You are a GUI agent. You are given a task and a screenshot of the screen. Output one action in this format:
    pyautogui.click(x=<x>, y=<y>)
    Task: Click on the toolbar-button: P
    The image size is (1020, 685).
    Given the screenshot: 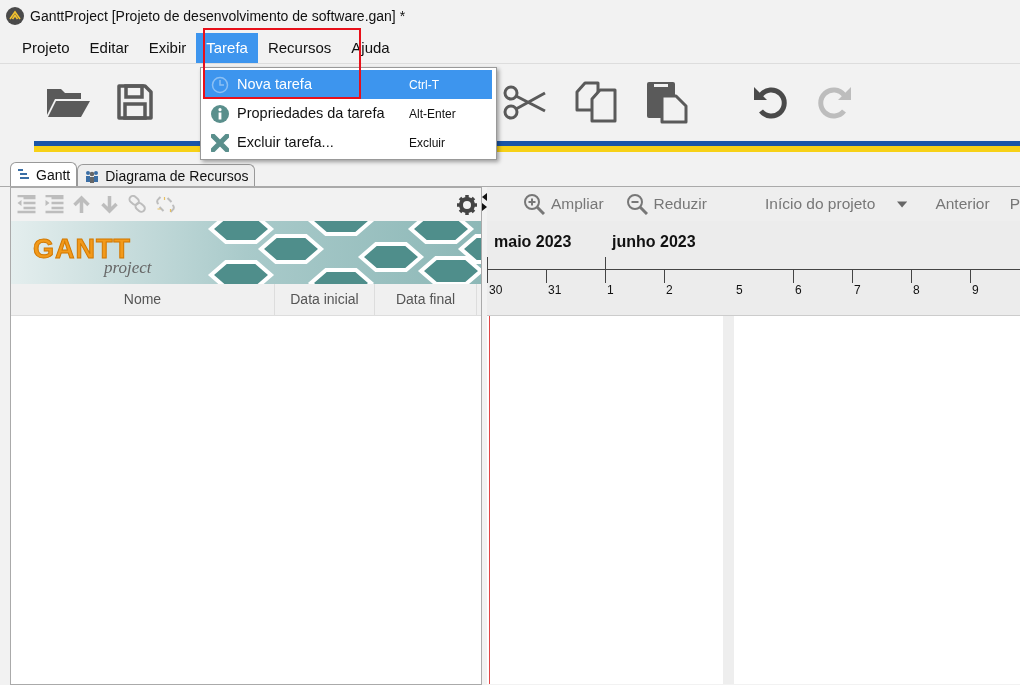 What is the action you would take?
    pyautogui.click(x=1014, y=204)
    